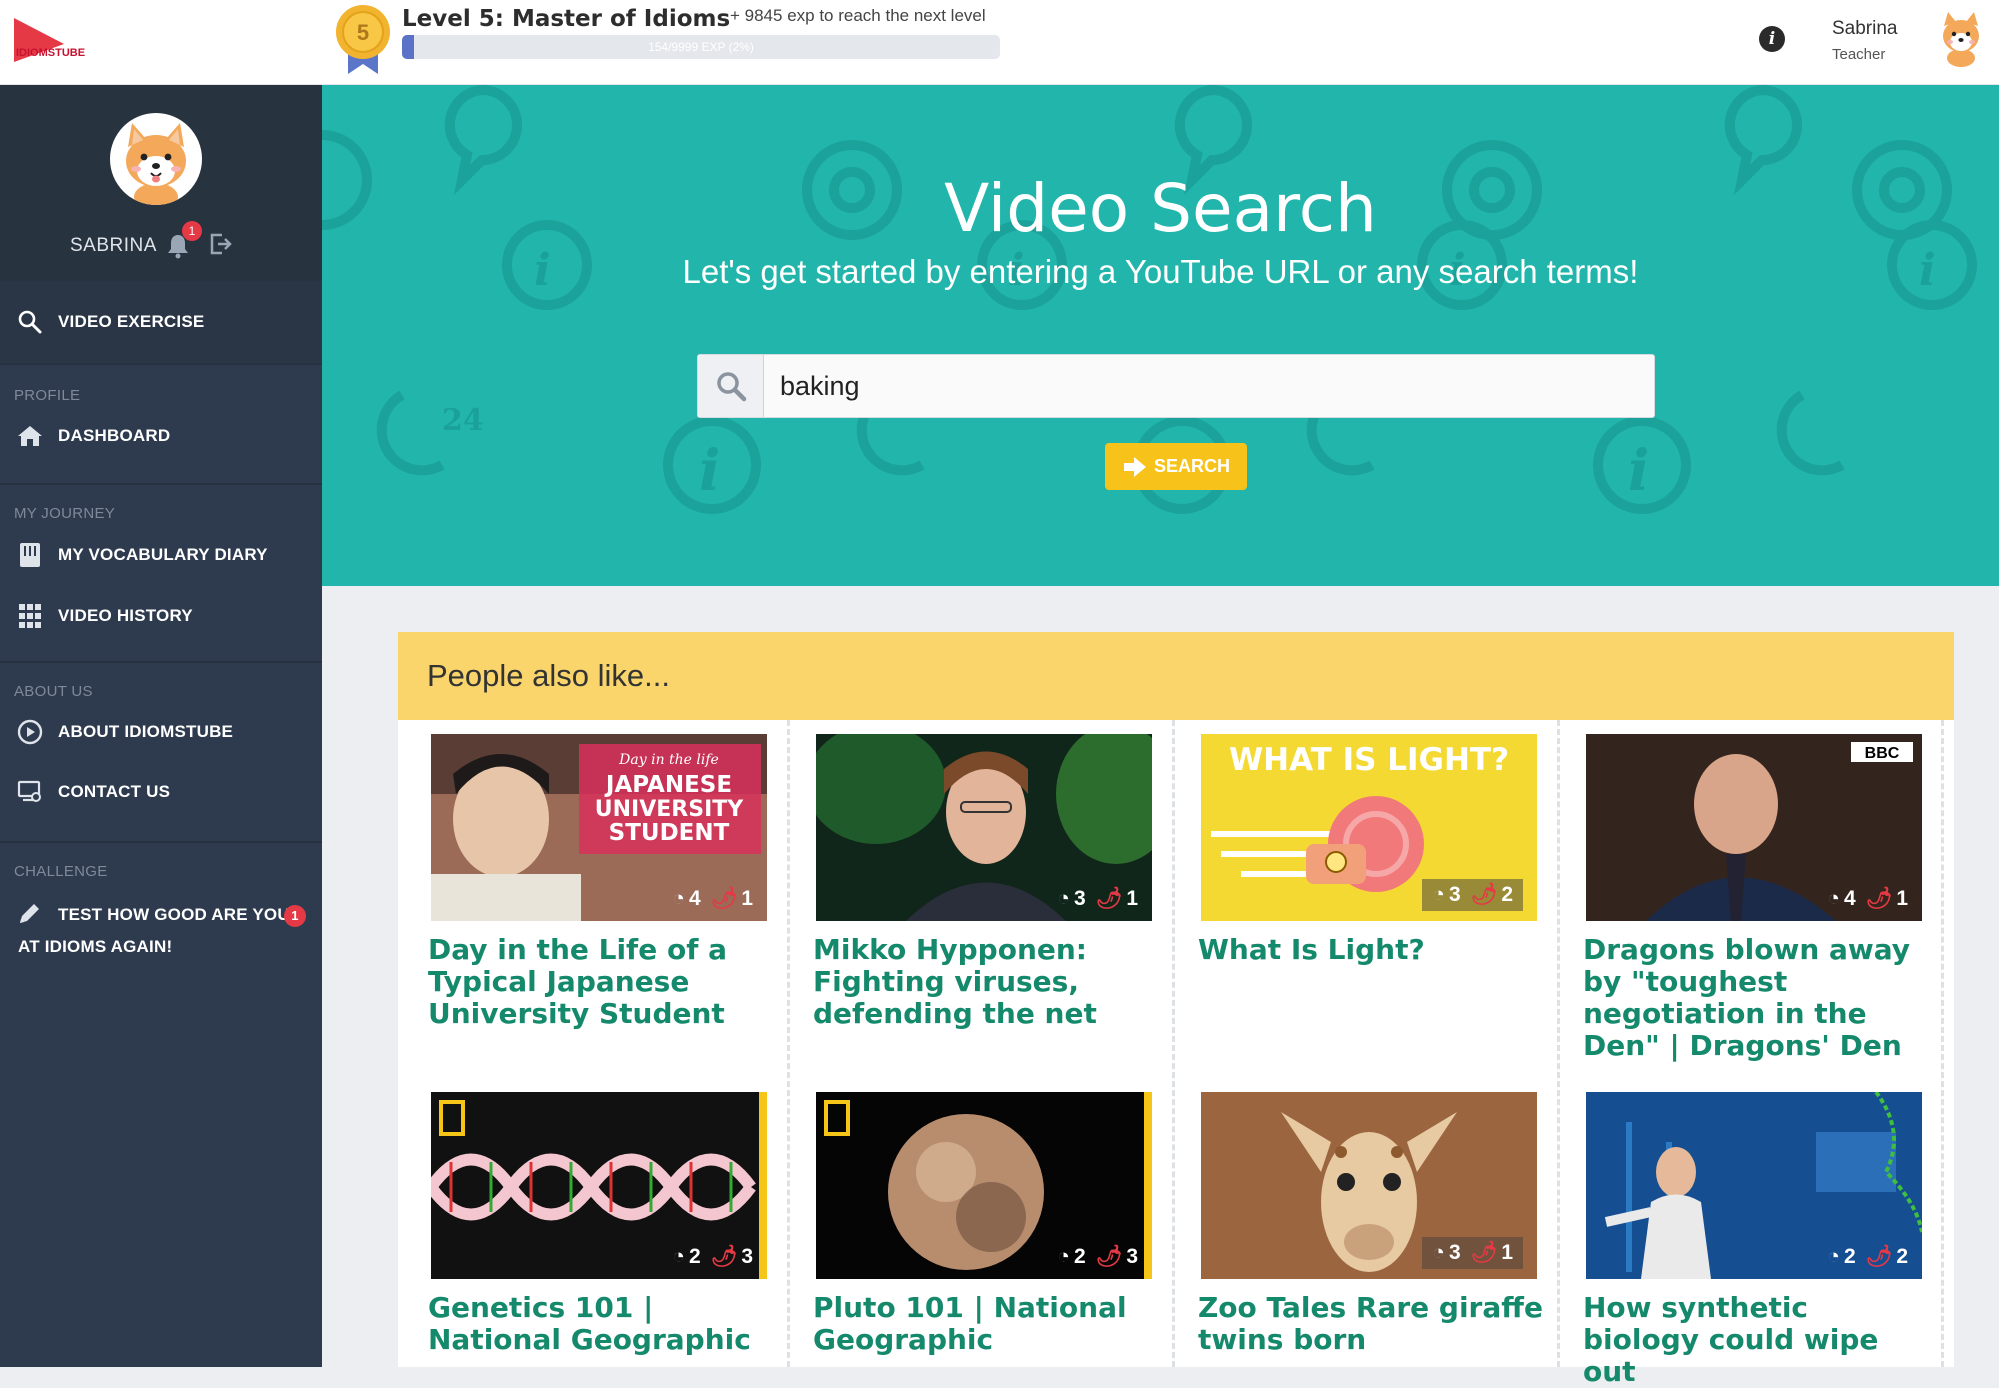 The width and height of the screenshot is (1999, 1388). Describe the element at coordinates (30, 436) in the screenshot. I see `home-icon` at that location.